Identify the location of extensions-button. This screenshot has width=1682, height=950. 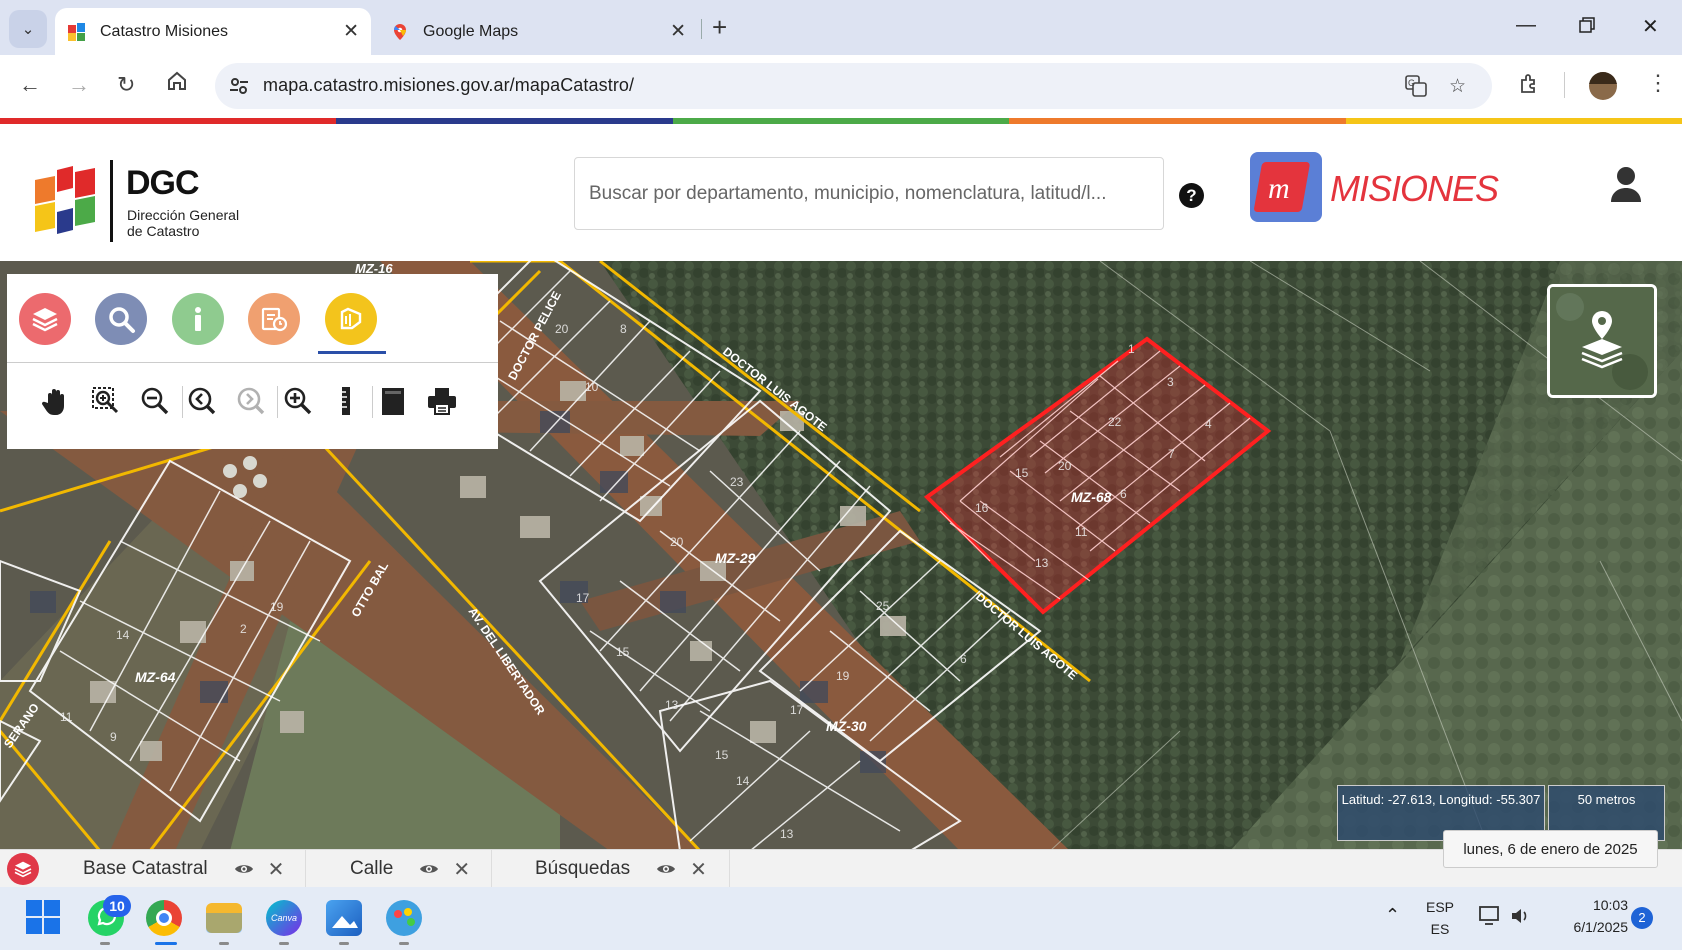
(1530, 87).